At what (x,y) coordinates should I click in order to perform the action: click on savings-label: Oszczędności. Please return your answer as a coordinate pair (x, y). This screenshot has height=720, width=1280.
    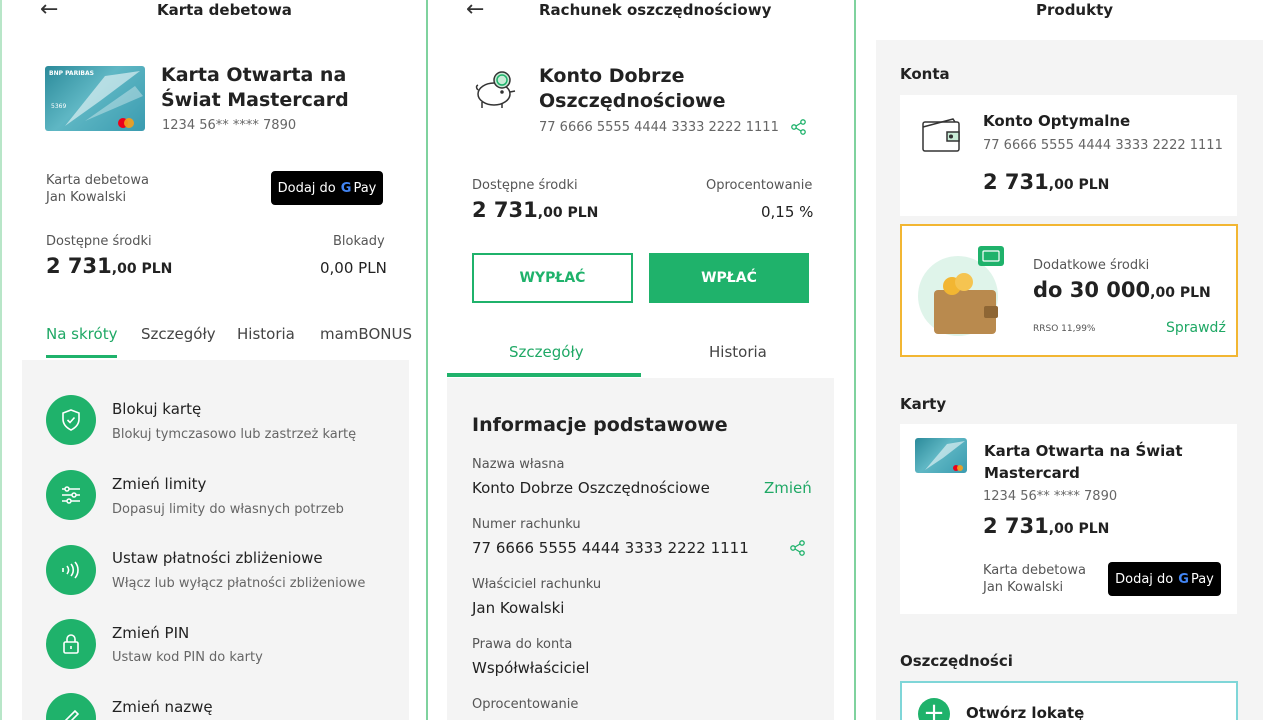
    Looking at the image, I should click on (956, 661).